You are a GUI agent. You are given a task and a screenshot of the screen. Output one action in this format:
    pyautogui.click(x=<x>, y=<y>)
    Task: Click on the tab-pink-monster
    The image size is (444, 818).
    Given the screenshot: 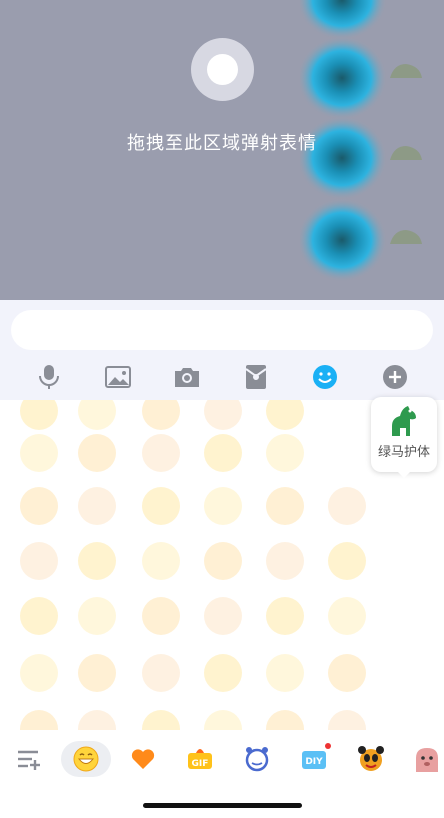 What is the action you would take?
    pyautogui.click(x=427, y=759)
    